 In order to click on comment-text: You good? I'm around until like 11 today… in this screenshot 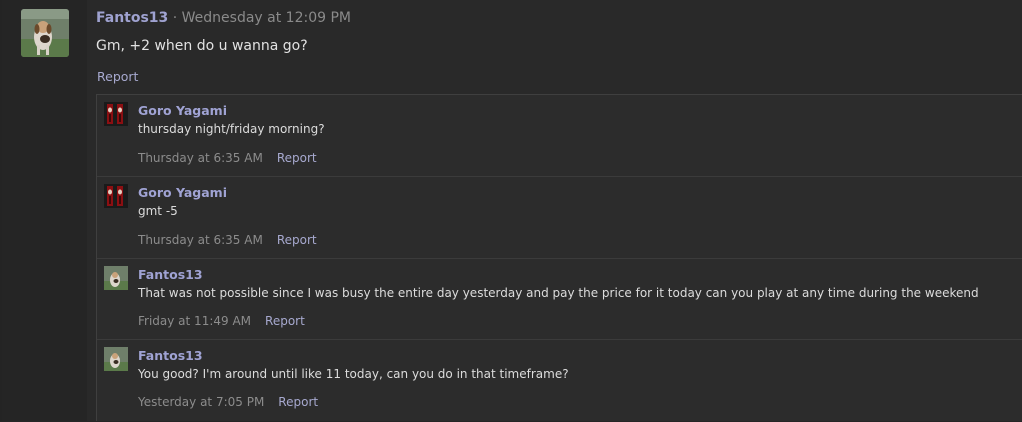, I will do `click(353, 374)`.